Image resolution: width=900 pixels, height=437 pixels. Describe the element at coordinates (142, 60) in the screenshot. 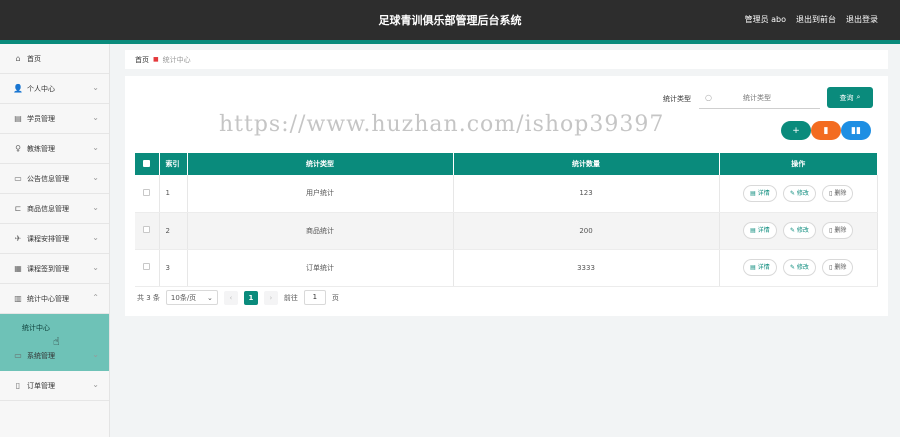

I see `breadcrumb-home: 首页` at that location.